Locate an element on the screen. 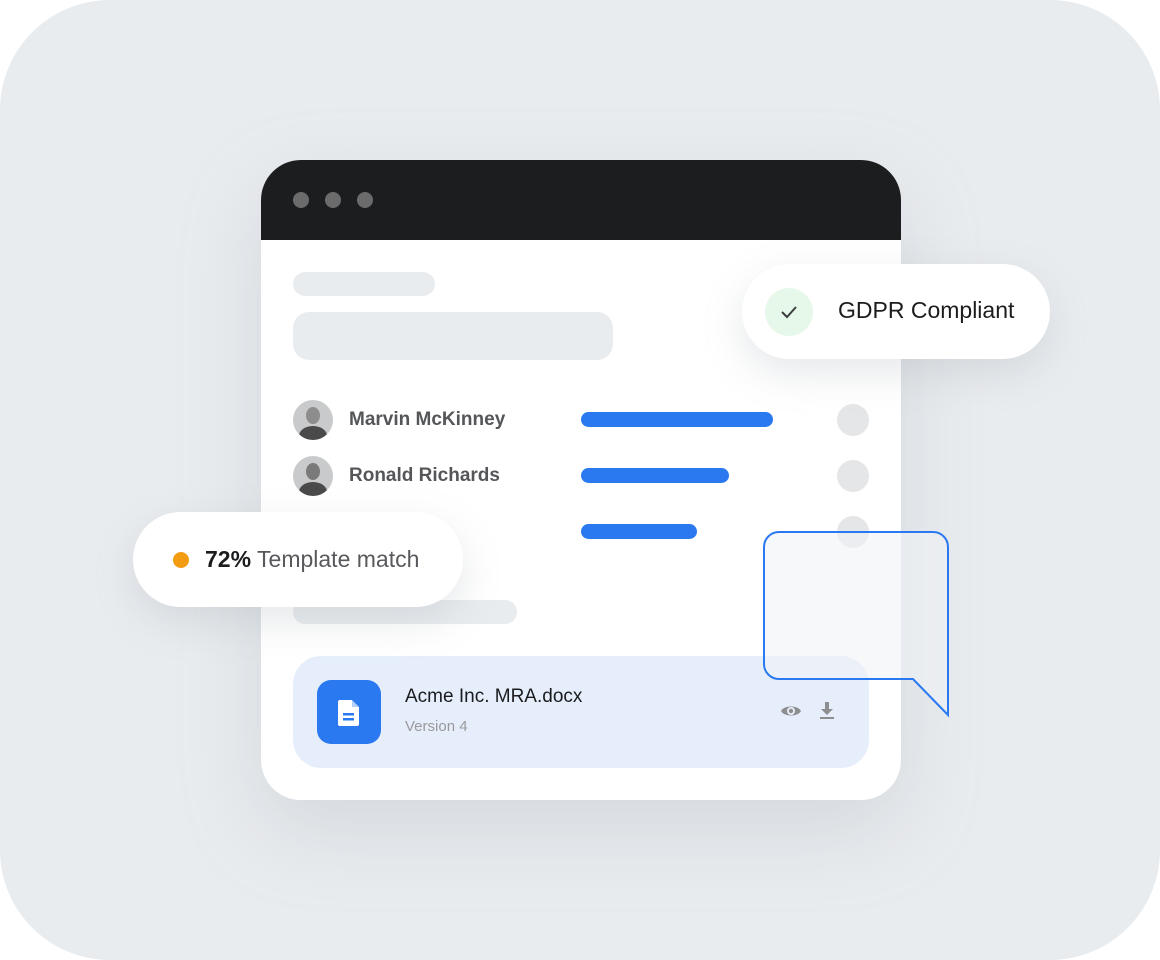 Image resolution: width=1160 pixels, height=960 pixels. window-minimize-dot is located at coordinates (333, 200).